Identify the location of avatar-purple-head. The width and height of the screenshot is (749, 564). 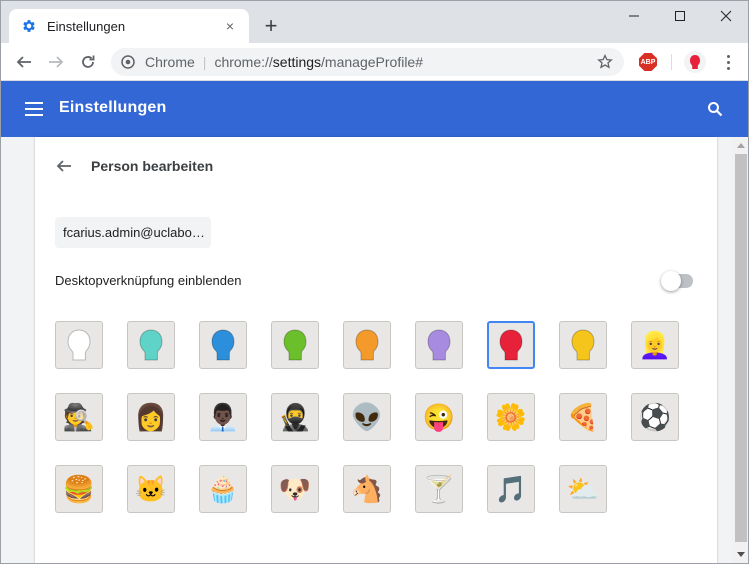
(439, 345).